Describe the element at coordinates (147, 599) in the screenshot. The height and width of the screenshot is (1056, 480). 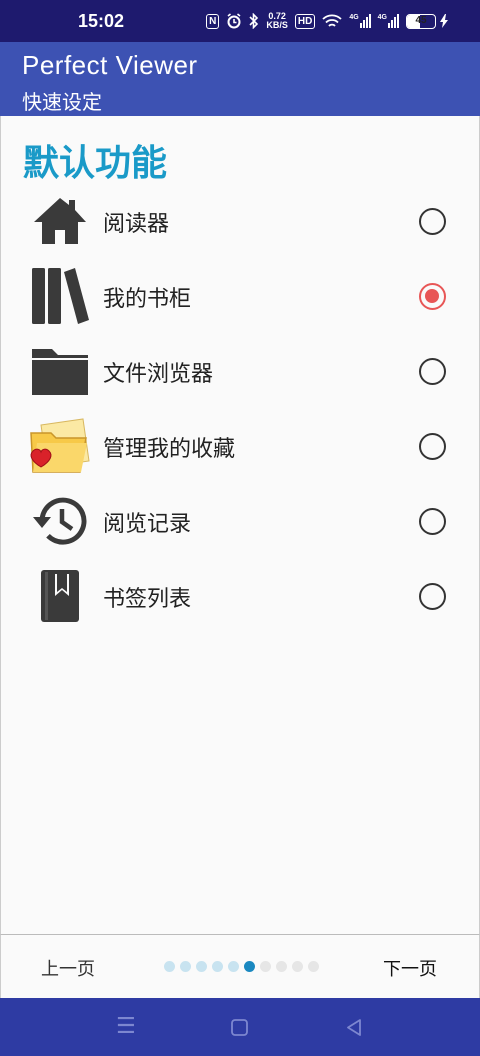
I see `option-label: 书签列表` at that location.